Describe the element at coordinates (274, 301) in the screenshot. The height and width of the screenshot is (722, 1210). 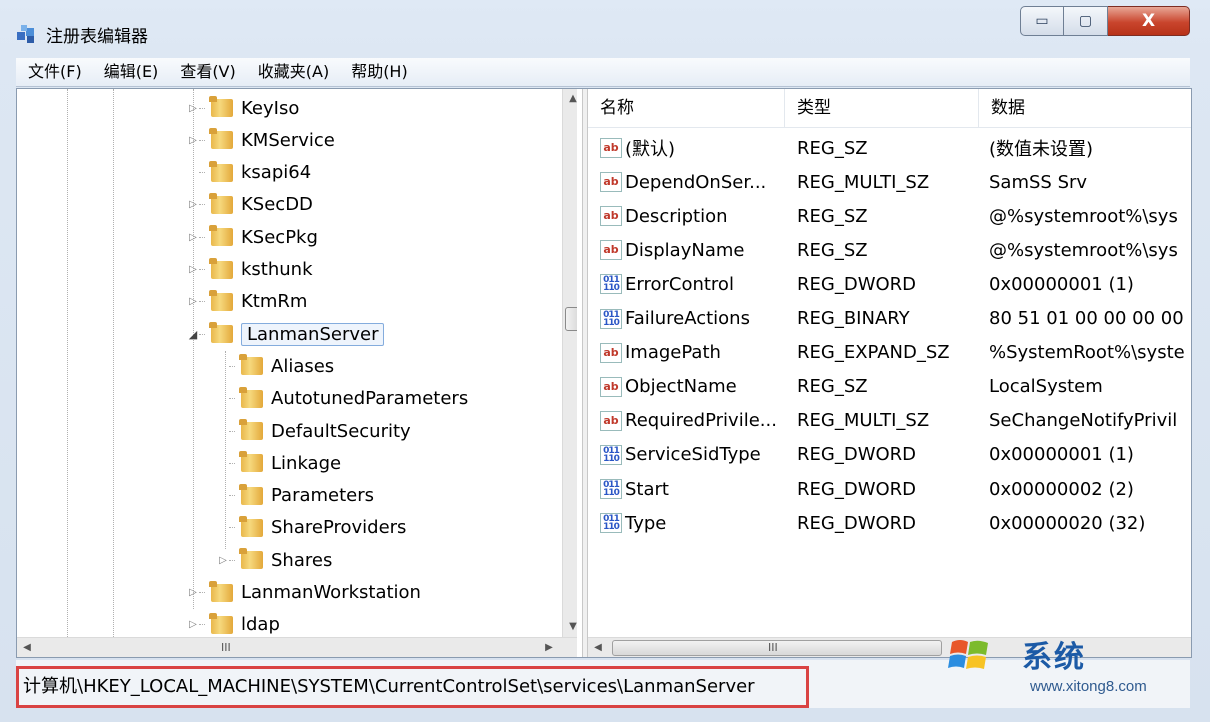
I see `tree-item-label: KtmRm` at that location.